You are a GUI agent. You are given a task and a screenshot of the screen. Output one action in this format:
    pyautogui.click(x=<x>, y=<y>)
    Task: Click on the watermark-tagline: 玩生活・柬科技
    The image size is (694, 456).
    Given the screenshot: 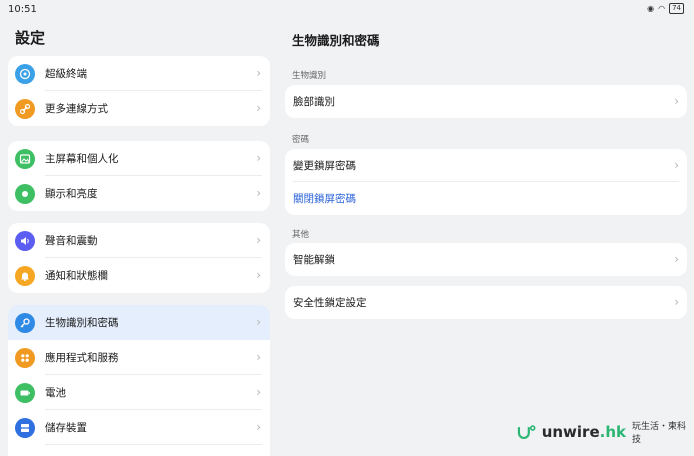 What is the action you would take?
    pyautogui.click(x=658, y=433)
    